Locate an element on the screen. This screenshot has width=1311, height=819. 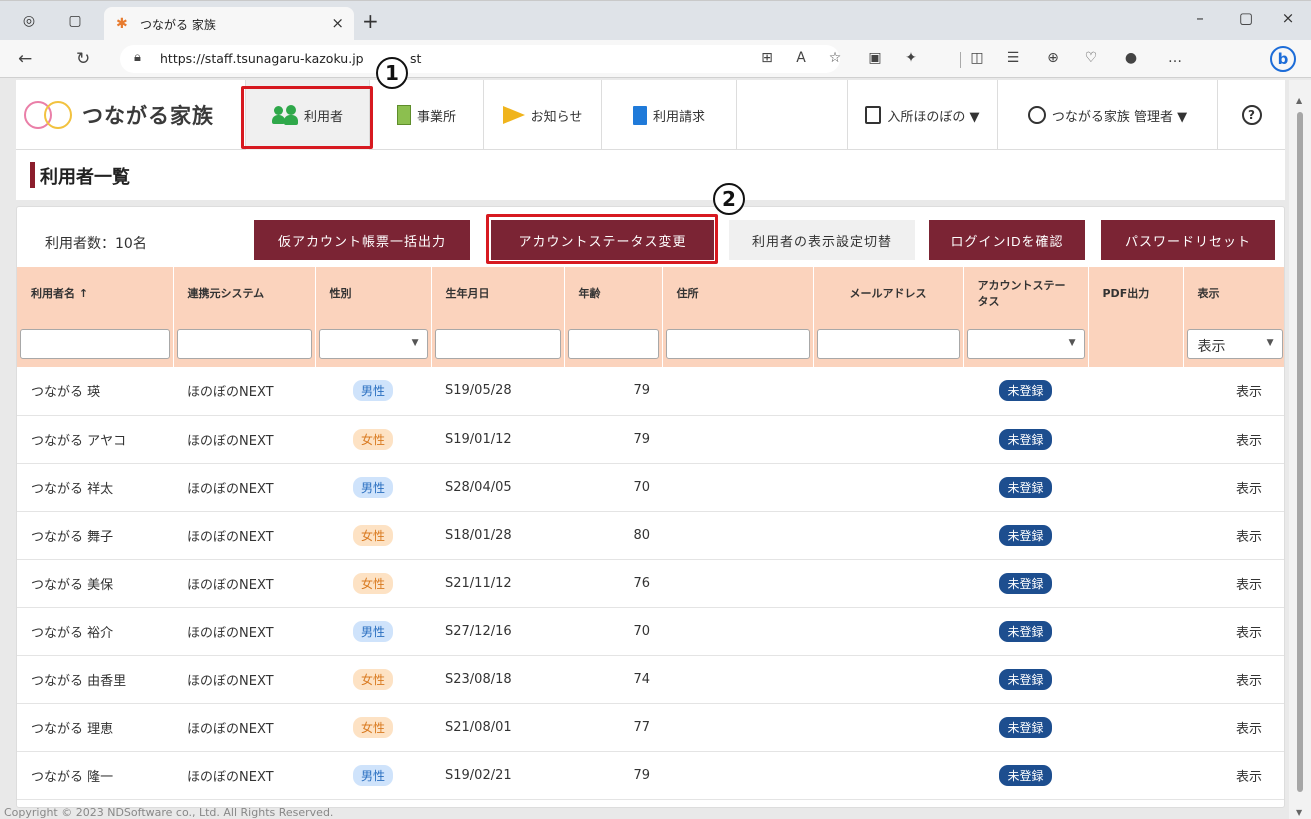
scrollbar-thumb is located at coordinates (1300, 452).